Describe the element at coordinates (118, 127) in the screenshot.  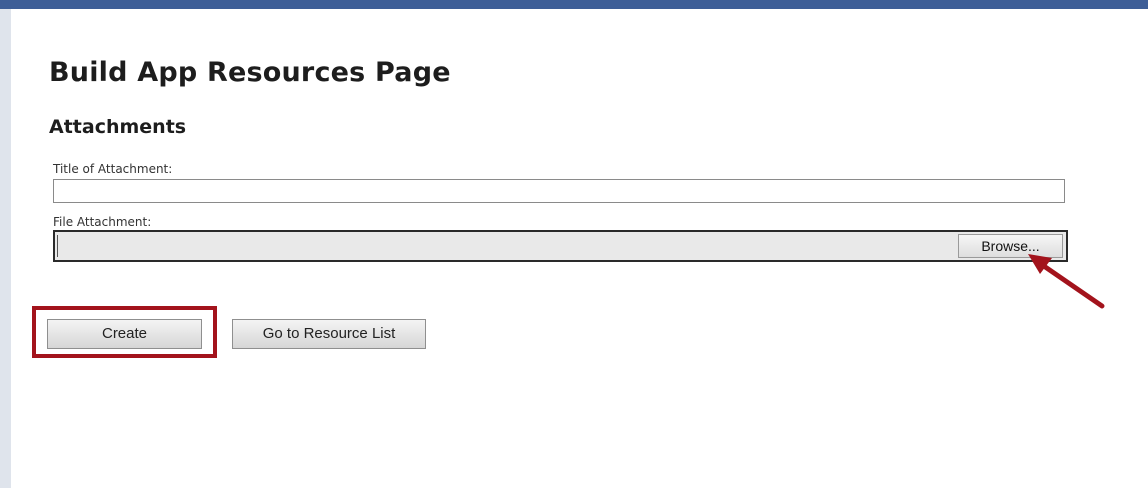
I see `section-title: Attachments` at that location.